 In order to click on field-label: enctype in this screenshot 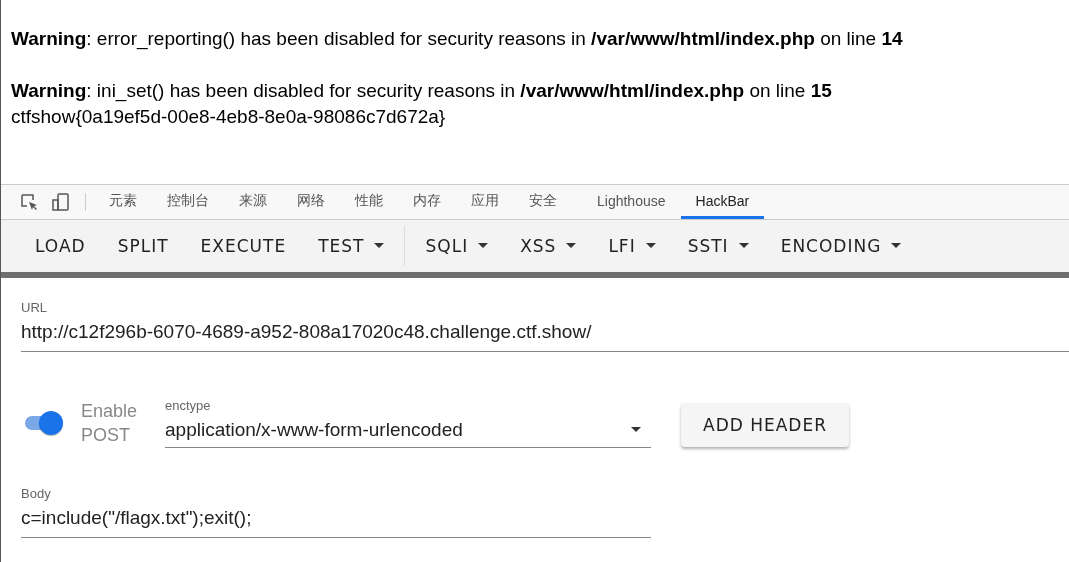, I will do `click(188, 405)`.